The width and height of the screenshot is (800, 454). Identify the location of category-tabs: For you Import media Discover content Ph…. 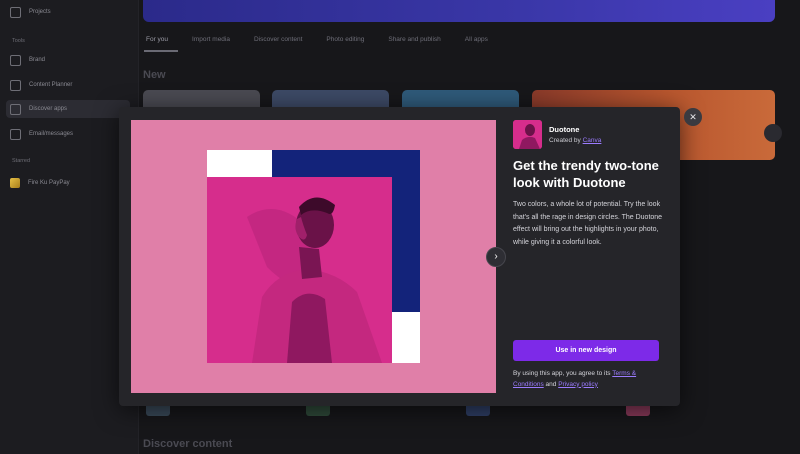
(317, 42).